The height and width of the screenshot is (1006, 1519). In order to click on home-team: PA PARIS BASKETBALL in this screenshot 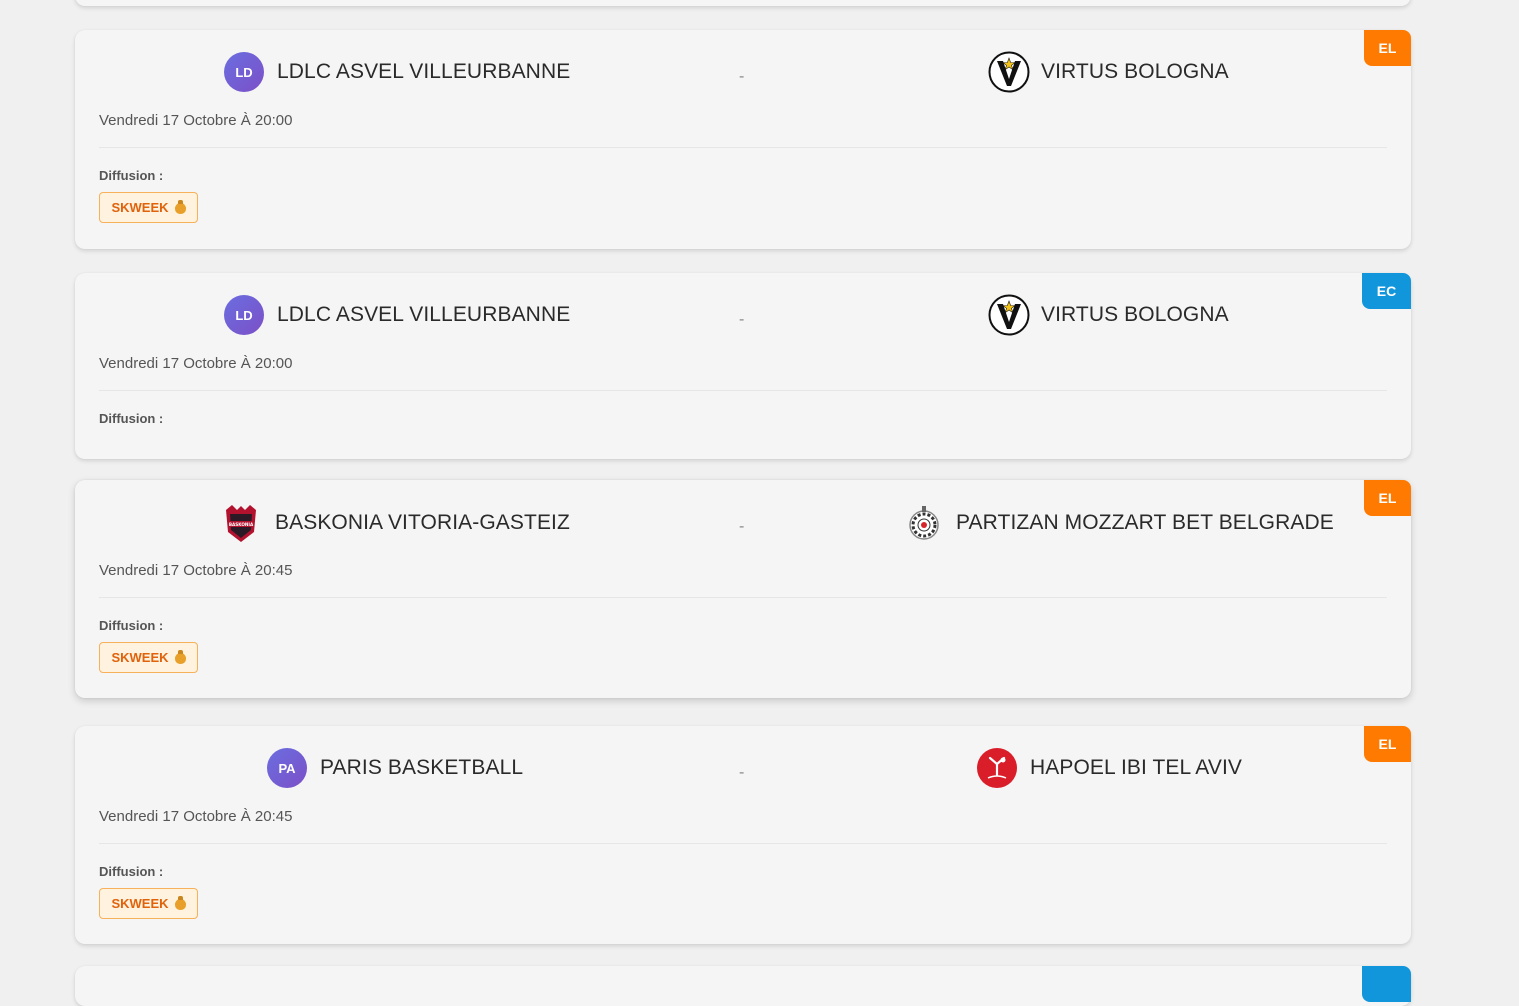, I will do `click(395, 768)`.